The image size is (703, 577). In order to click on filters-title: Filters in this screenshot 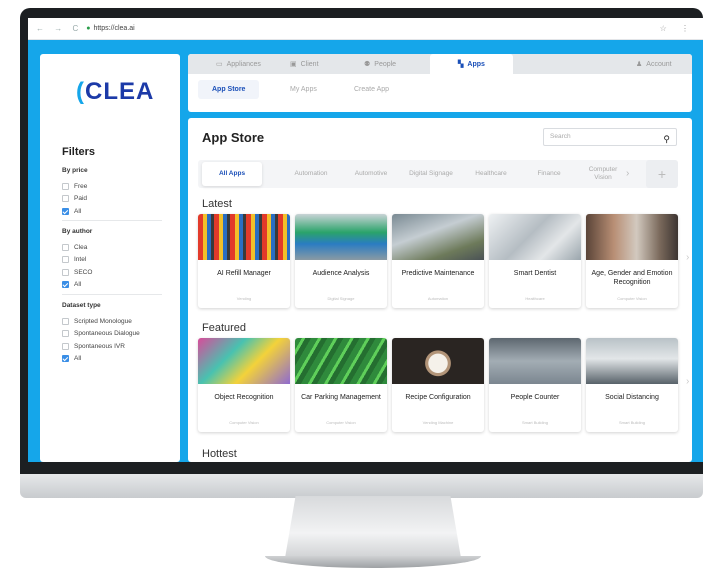, I will do `click(79, 152)`.